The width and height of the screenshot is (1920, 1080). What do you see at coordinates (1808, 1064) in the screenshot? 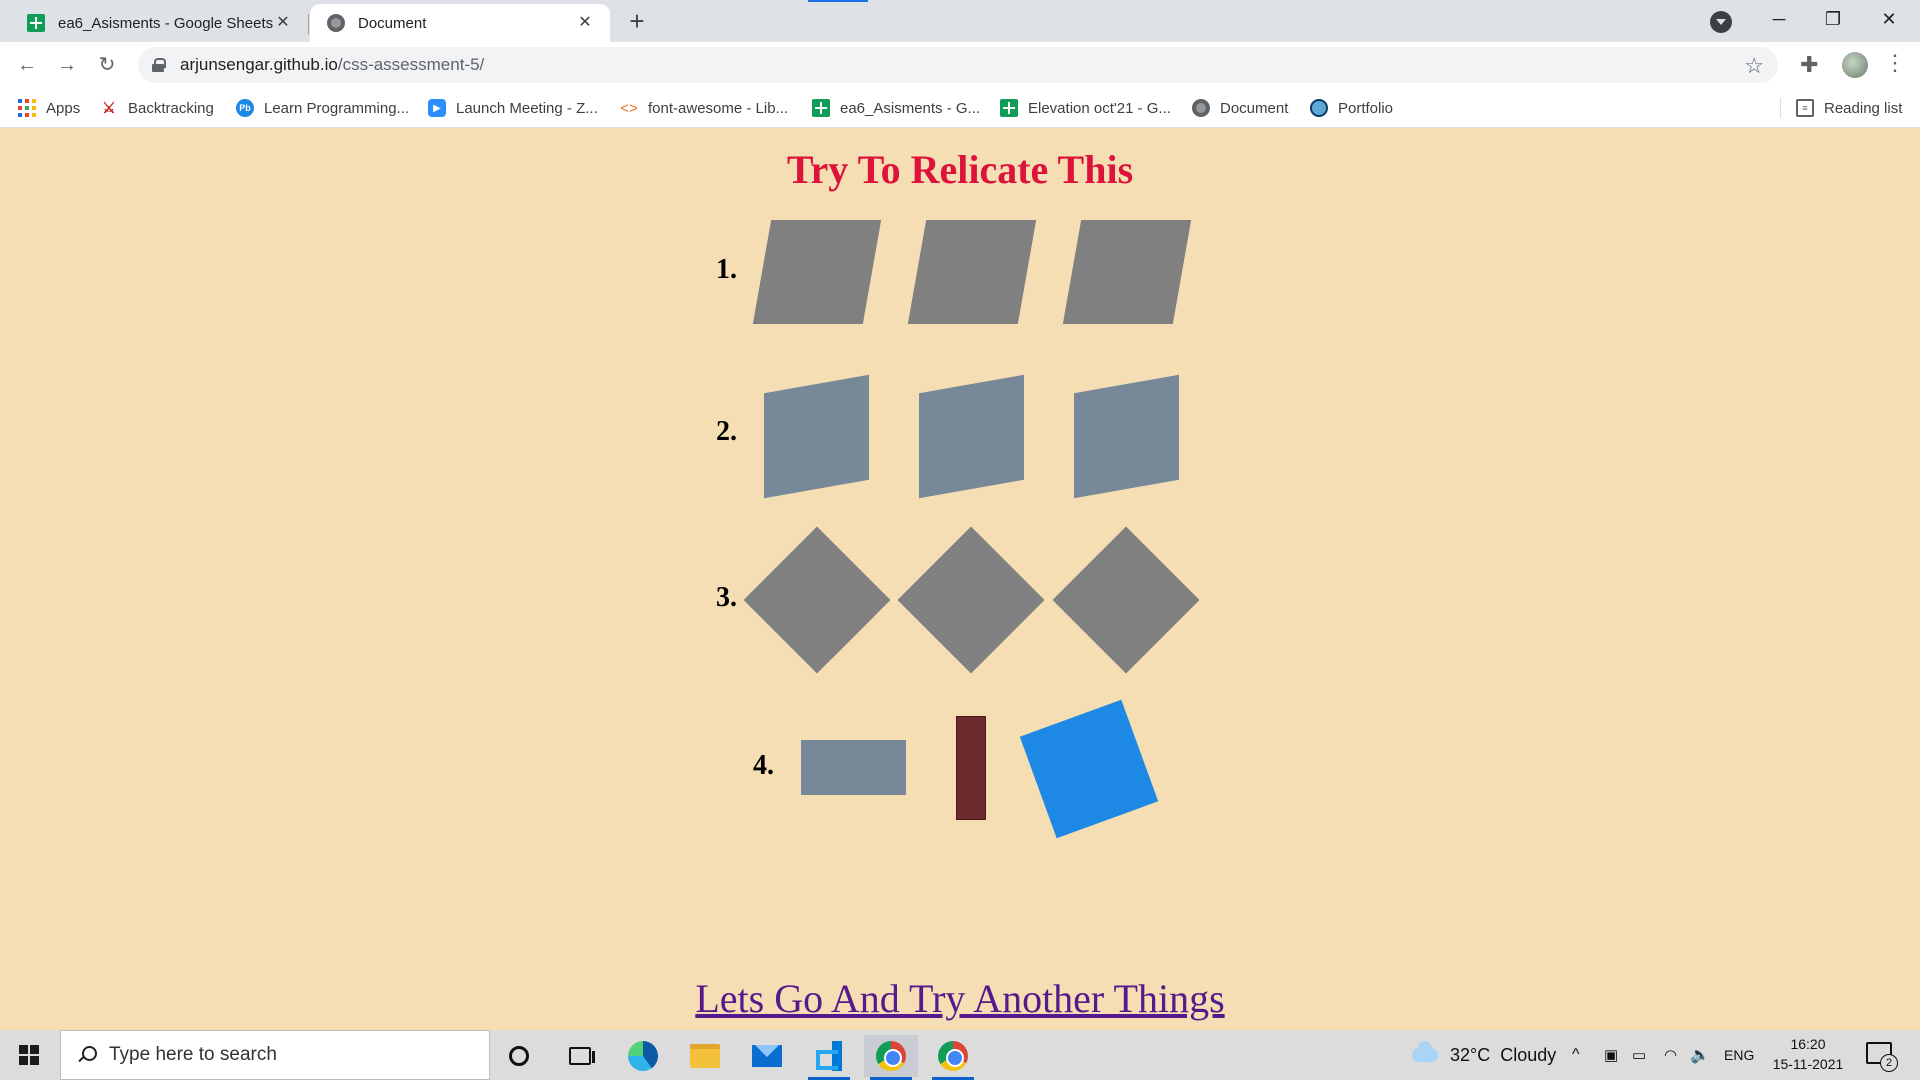
I see `clock-date: 15-11-2021` at bounding box center [1808, 1064].